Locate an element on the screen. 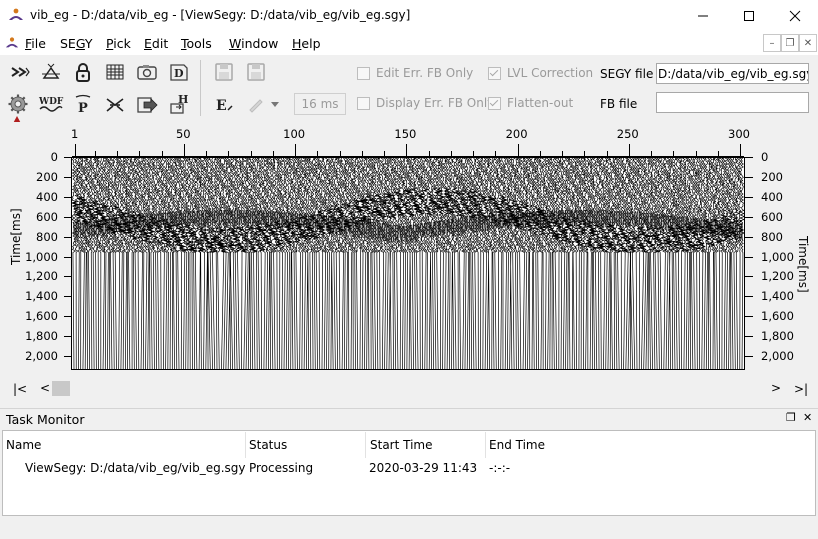 The height and width of the screenshot is (539, 818). maximize-icon is located at coordinates (749, 15).